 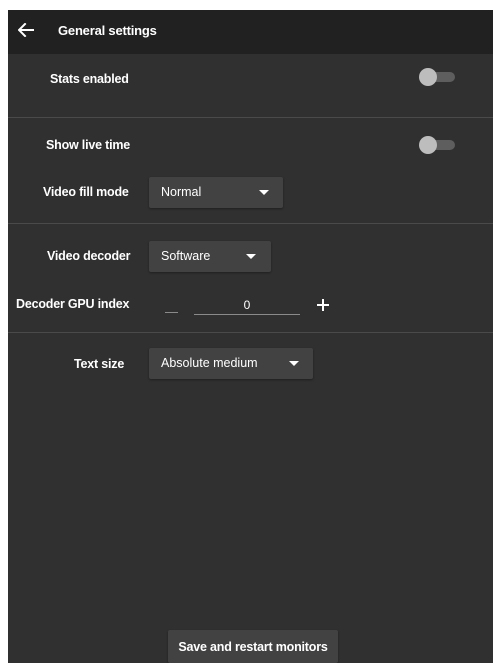 I want to click on video-fill-mode-value: Normal, so click(x=181, y=192).